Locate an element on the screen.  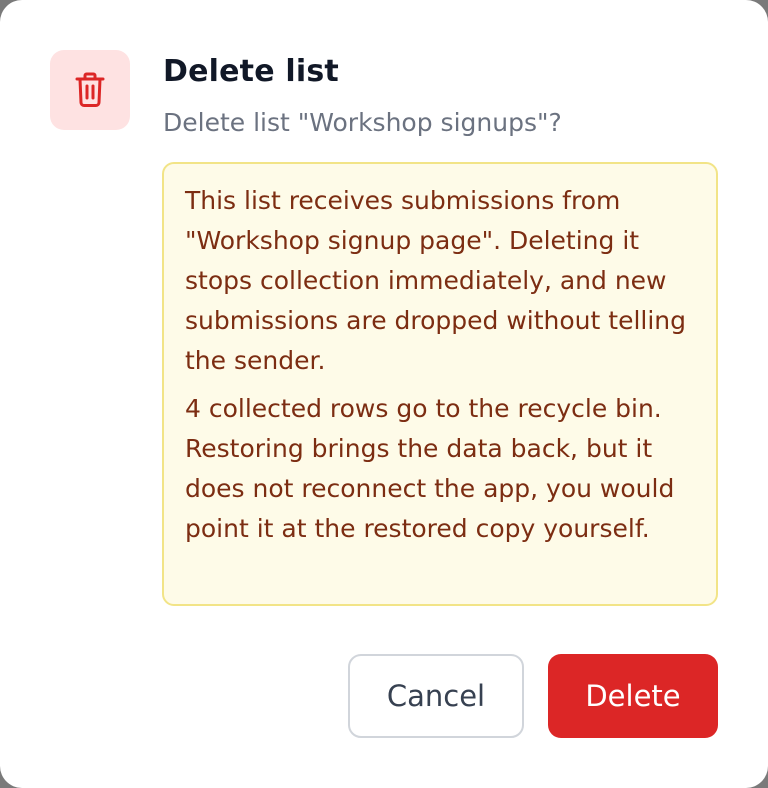
danger-icon-tile is located at coordinates (90, 90).